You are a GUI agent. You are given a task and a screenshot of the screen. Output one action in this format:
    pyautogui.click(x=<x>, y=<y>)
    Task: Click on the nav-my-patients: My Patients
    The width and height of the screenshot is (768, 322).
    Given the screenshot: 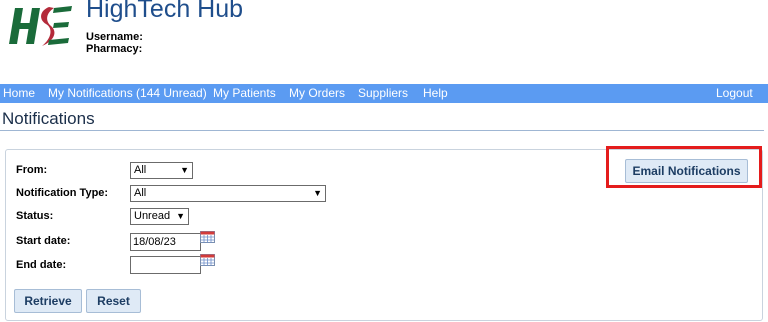 What is the action you would take?
    pyautogui.click(x=244, y=93)
    